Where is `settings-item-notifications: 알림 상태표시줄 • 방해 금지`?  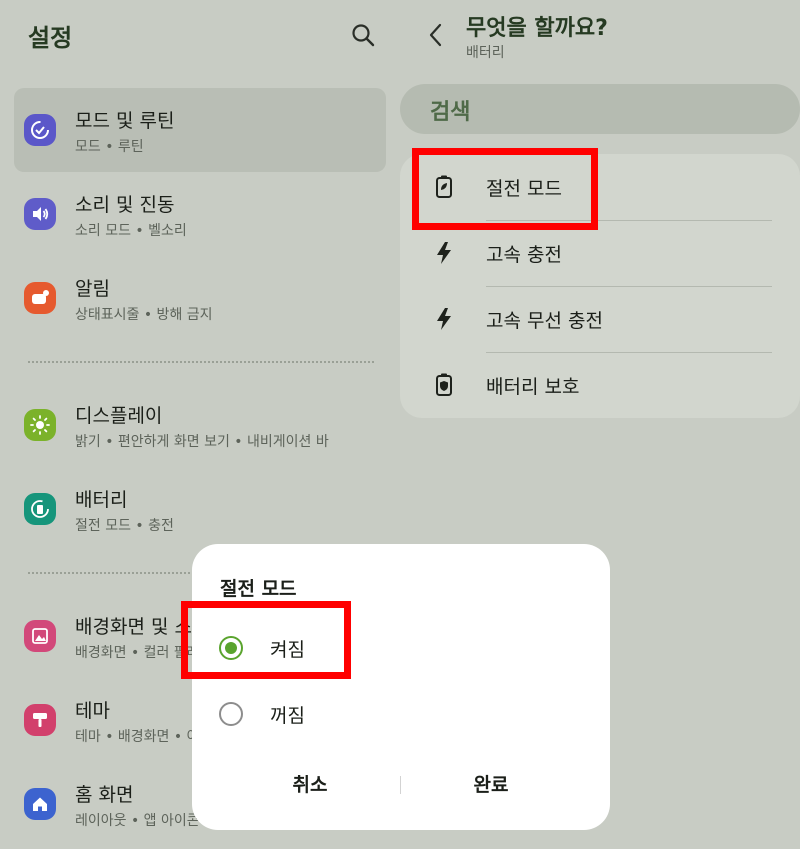
settings-item-notifications: 알림 상태표시줄 • 방해 금지 is located at coordinates (200, 298).